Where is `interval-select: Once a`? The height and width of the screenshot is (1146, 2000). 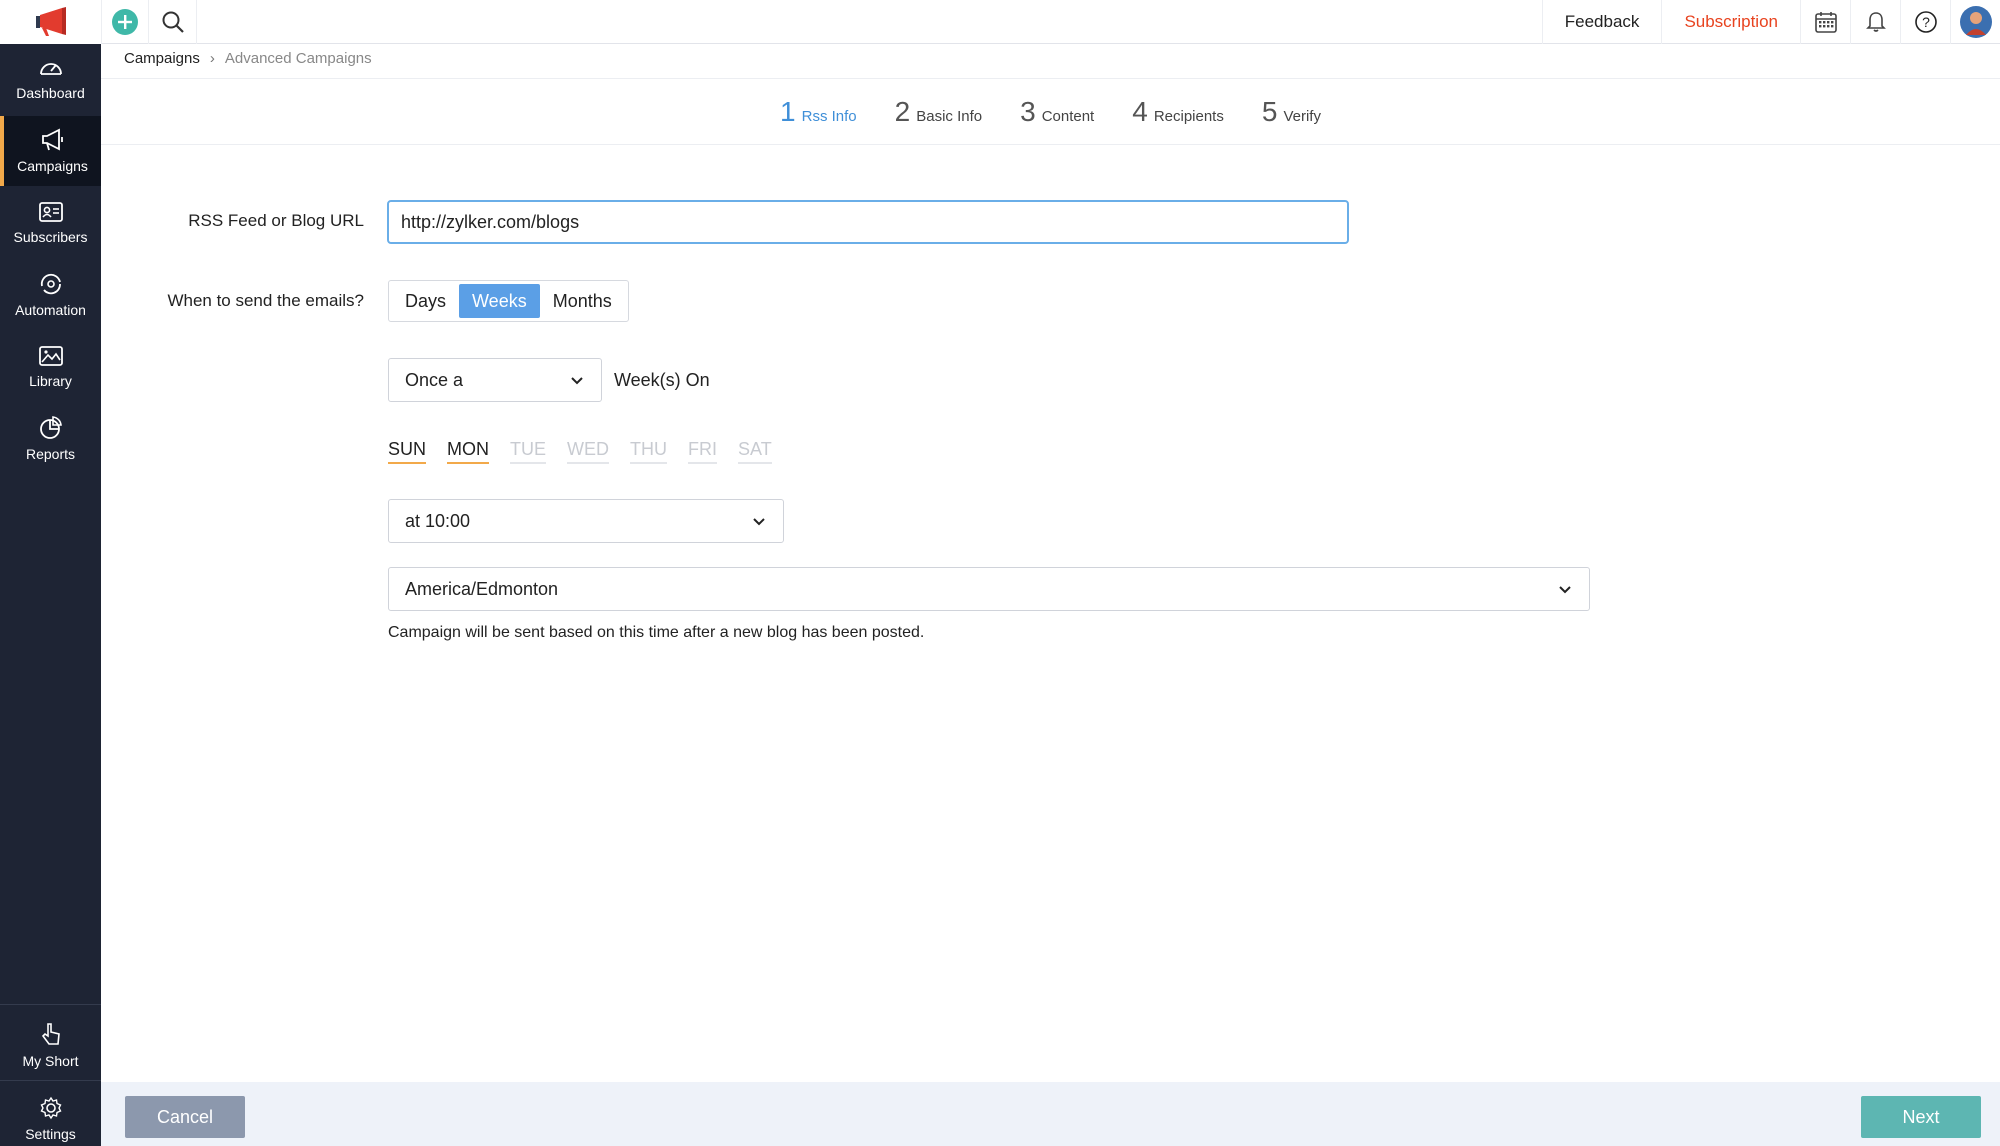 interval-select: Once a is located at coordinates (495, 380).